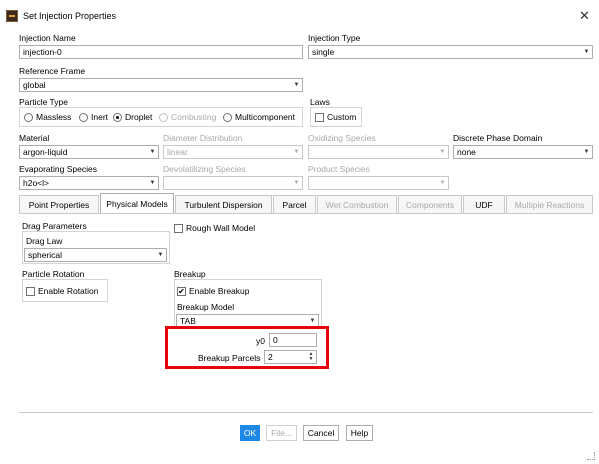 Image resolution: width=599 pixels, height=464 pixels. What do you see at coordinates (190, 274) in the screenshot?
I see `breakup-label: Breakup` at bounding box center [190, 274].